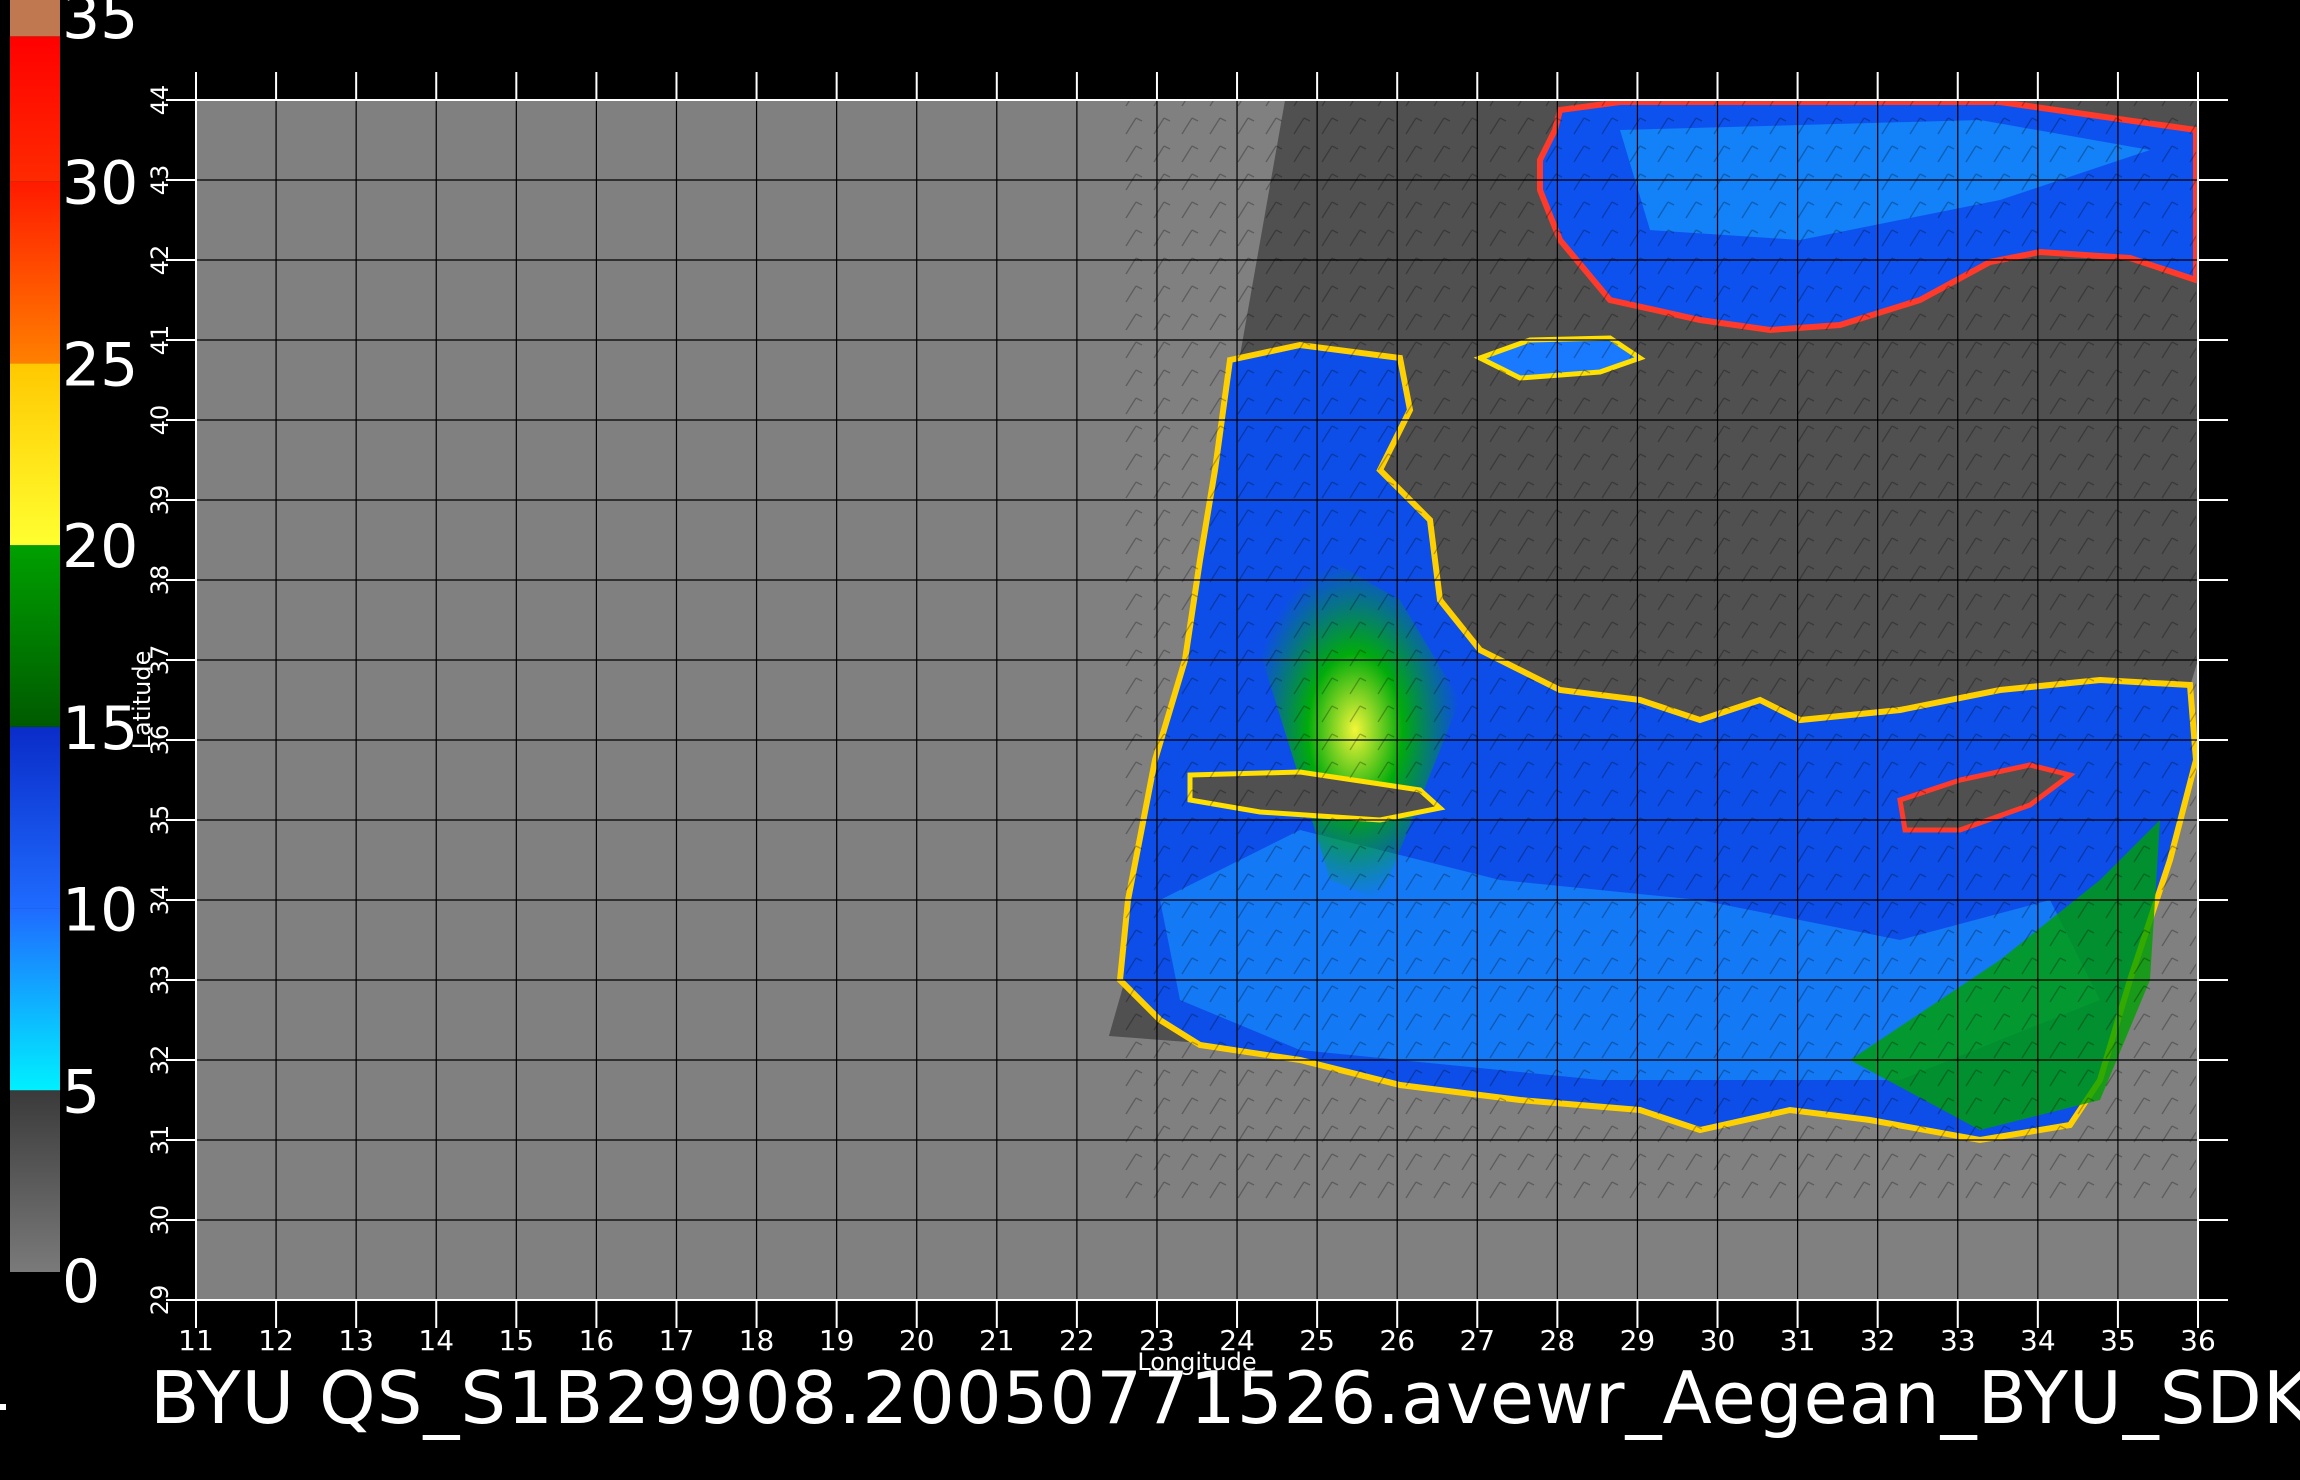 The width and height of the screenshot is (2300, 1480). What do you see at coordinates (837, 1340) in the screenshot?
I see `lon-tick-label: 19` at bounding box center [837, 1340].